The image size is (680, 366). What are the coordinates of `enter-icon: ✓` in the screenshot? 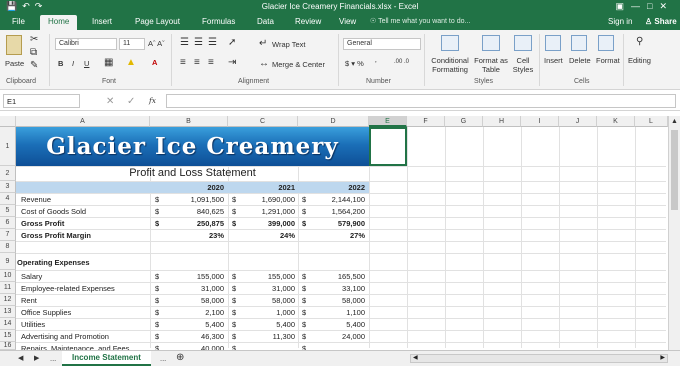 It's located at (131, 101).